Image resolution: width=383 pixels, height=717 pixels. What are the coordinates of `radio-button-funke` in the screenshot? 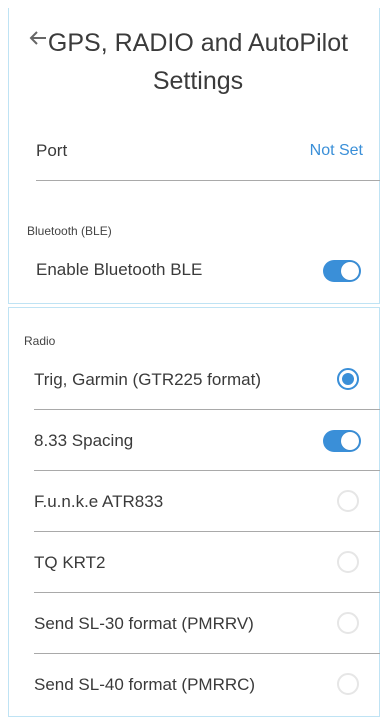 It's located at (348, 501).